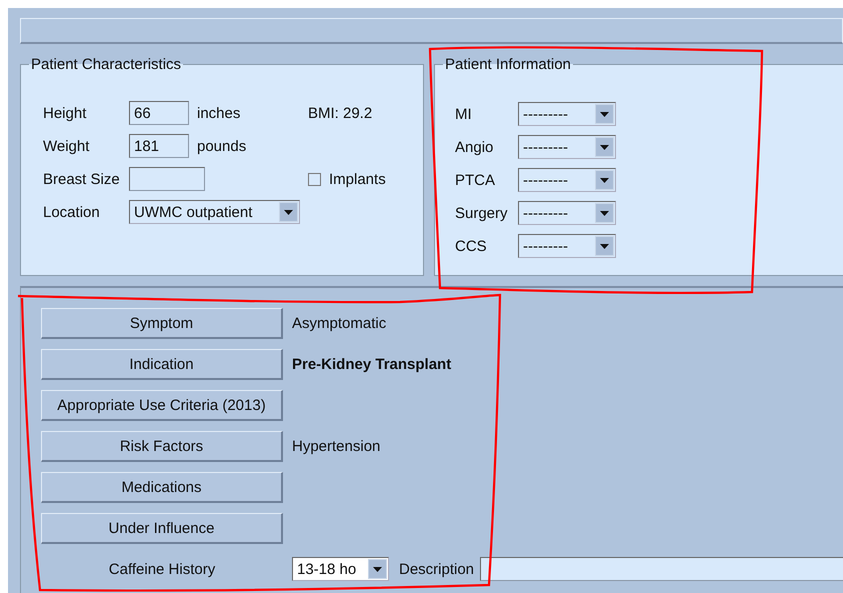 The image size is (843, 593). I want to click on field-label: Angio, so click(474, 147).